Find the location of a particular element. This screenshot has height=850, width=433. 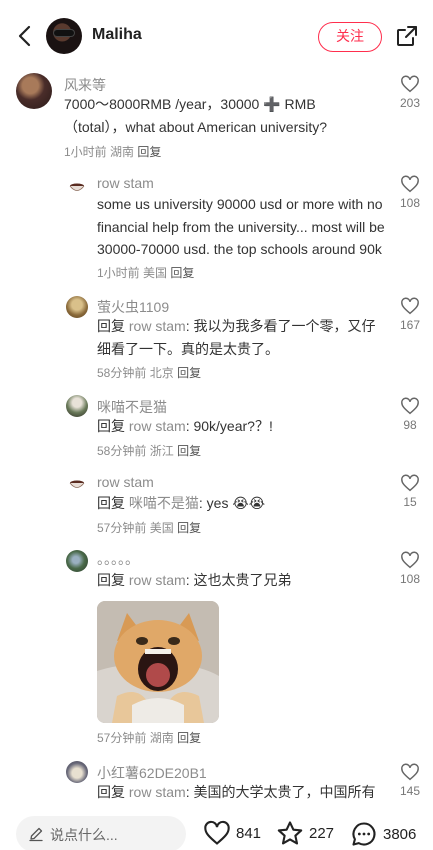

bottom-action-bar: 说点什么... 841 227 3806 is located at coordinates (216, 828).